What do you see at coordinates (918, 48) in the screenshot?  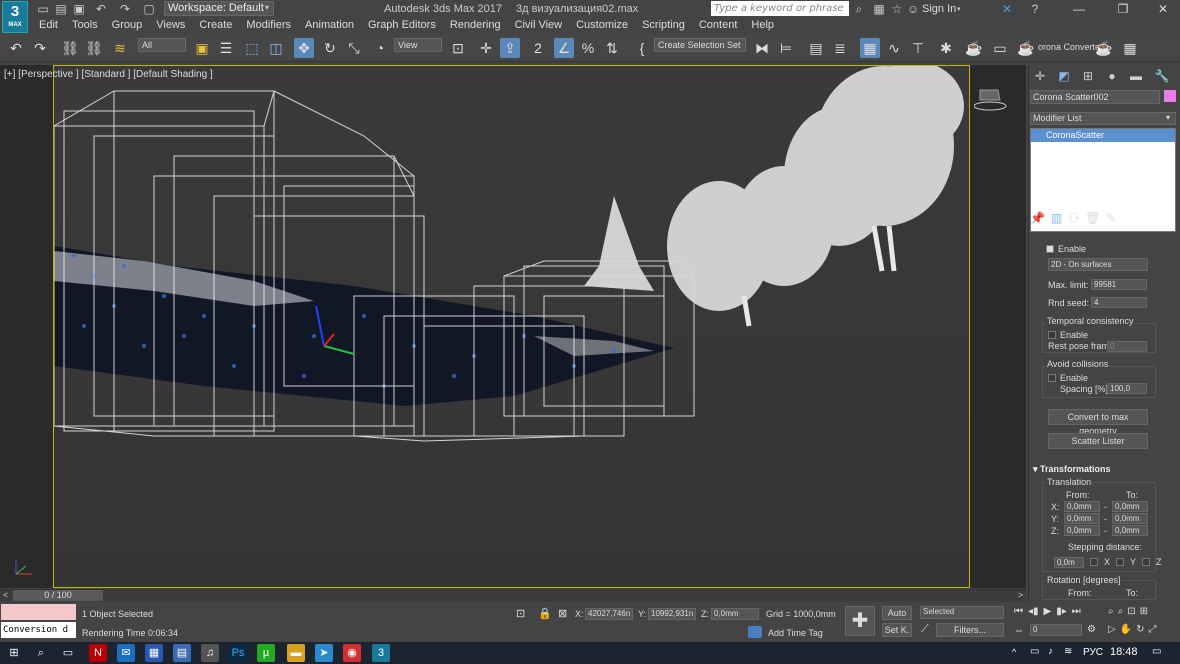 I see `schematic-view-icon: ⊤` at bounding box center [918, 48].